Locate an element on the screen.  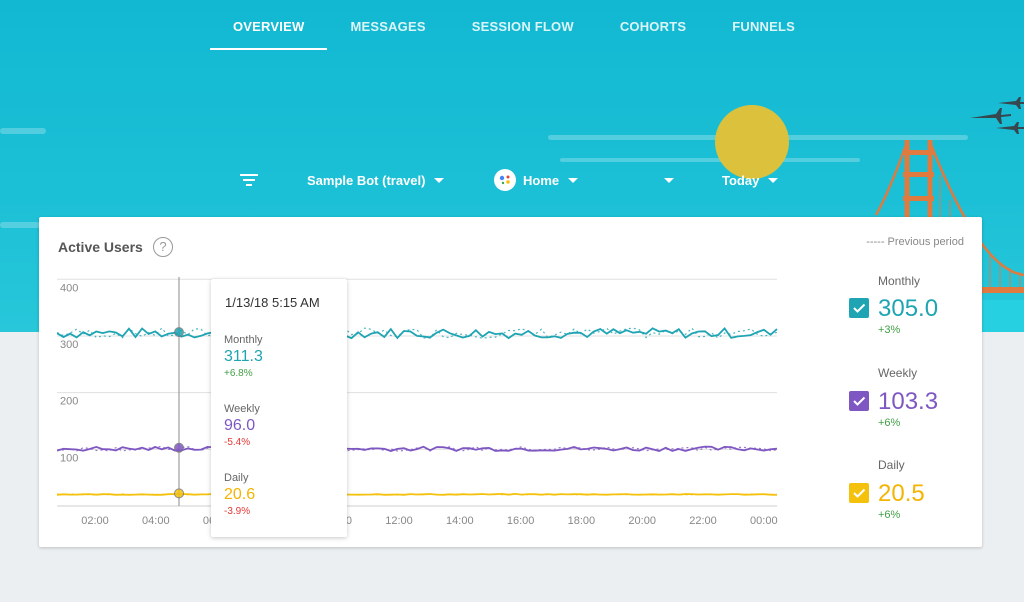
legend-weekly-label: Weekly is located at coordinates (898, 373).